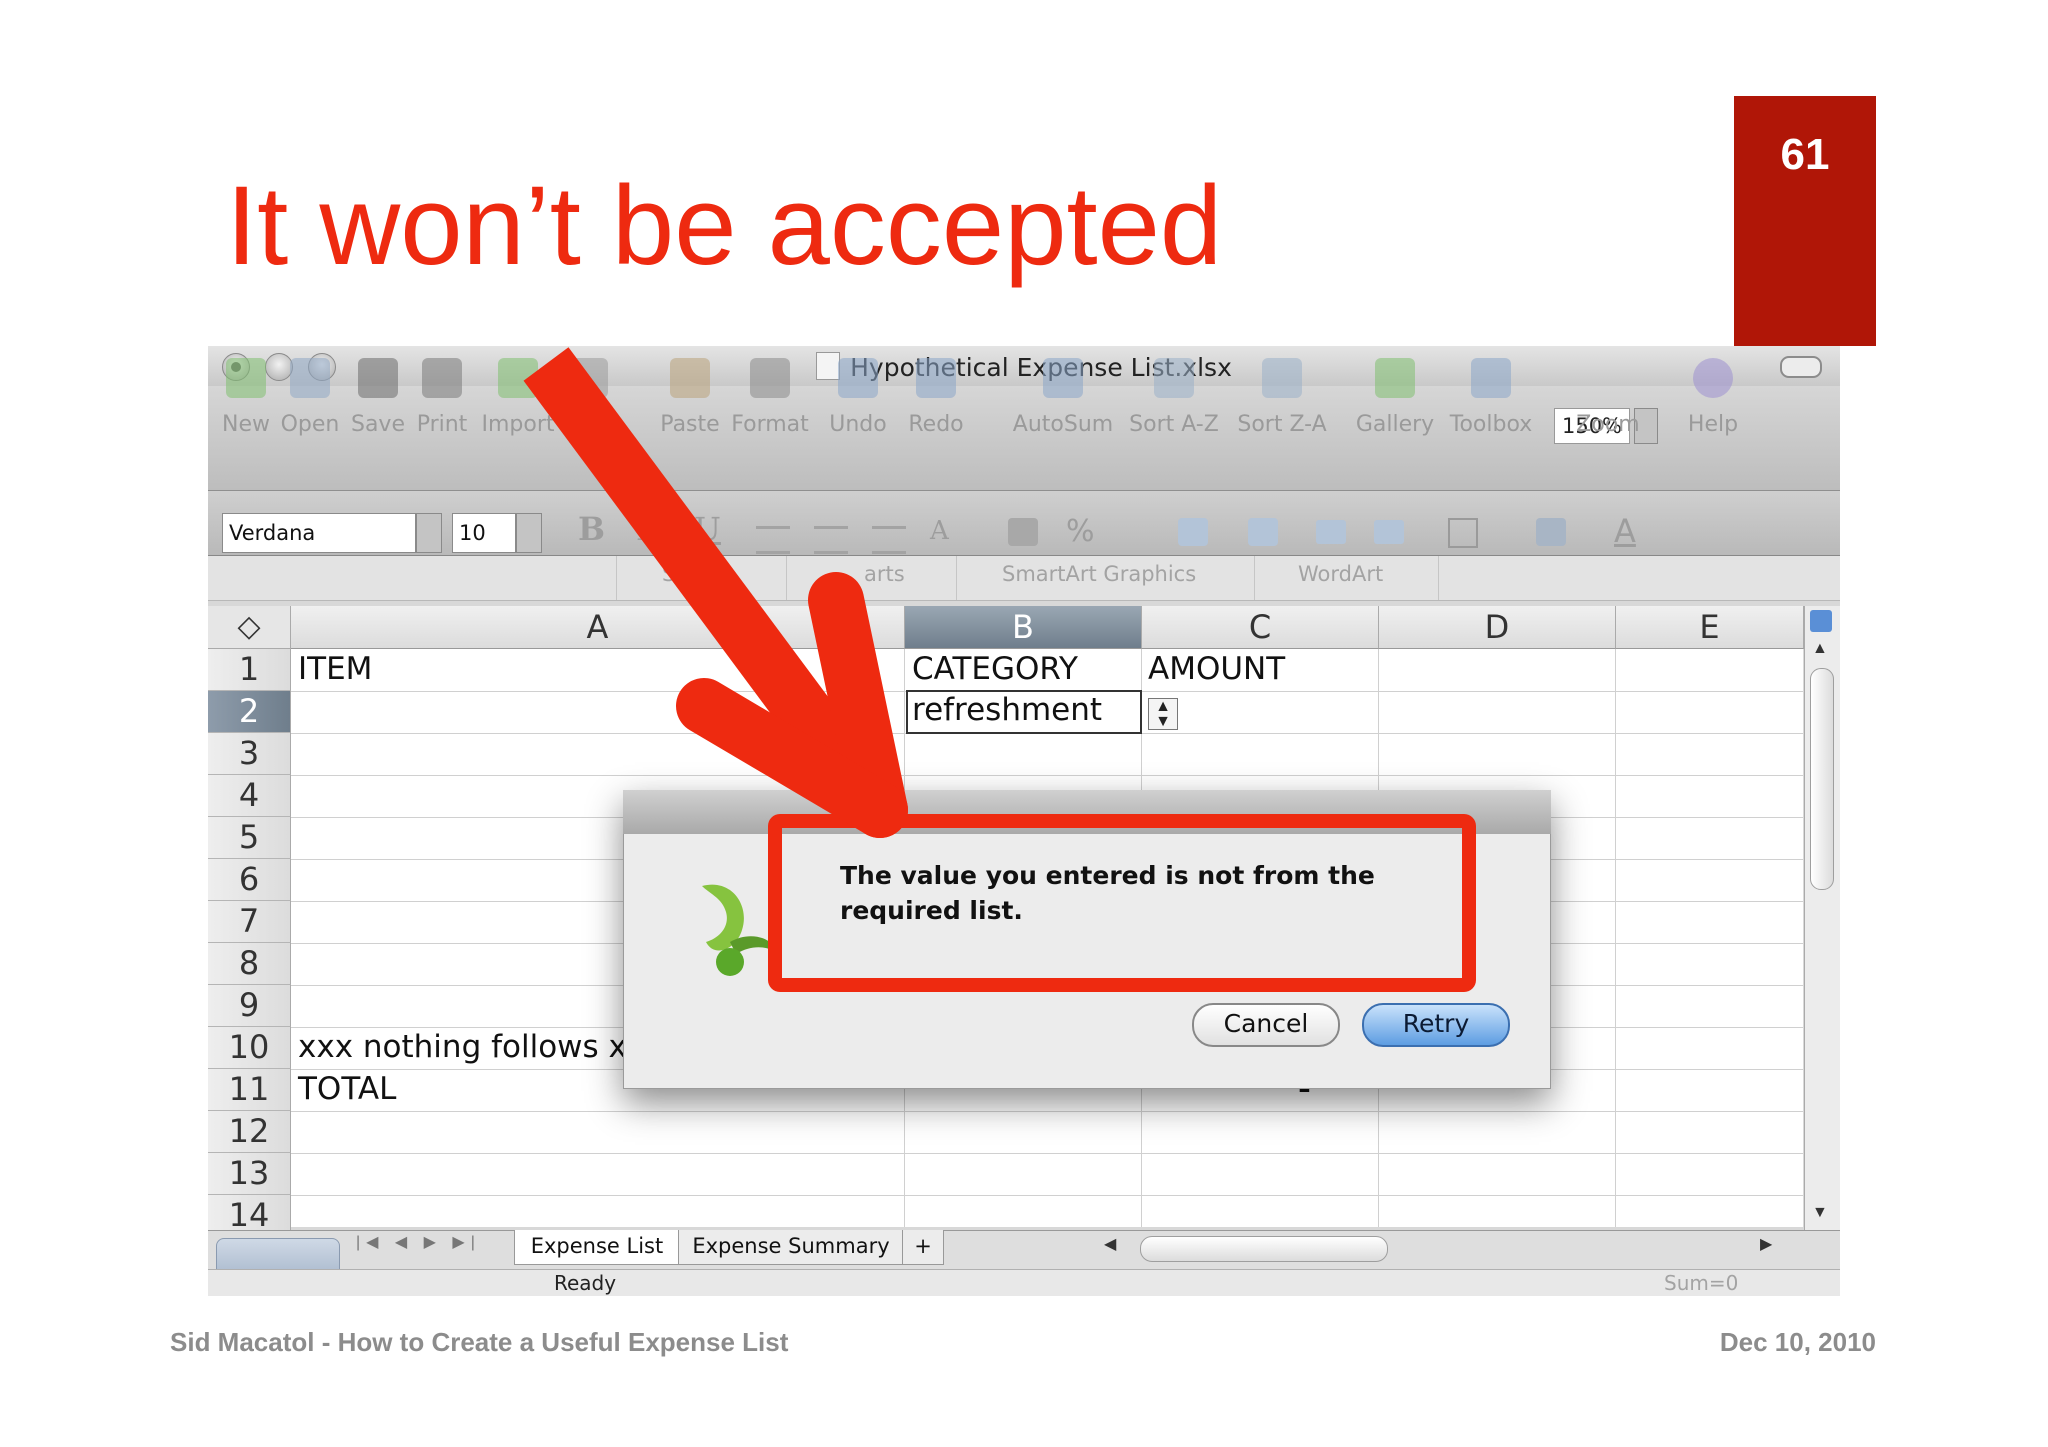  Describe the element at coordinates (715, 592) in the screenshot. I see `red-arrow-annotation` at that location.